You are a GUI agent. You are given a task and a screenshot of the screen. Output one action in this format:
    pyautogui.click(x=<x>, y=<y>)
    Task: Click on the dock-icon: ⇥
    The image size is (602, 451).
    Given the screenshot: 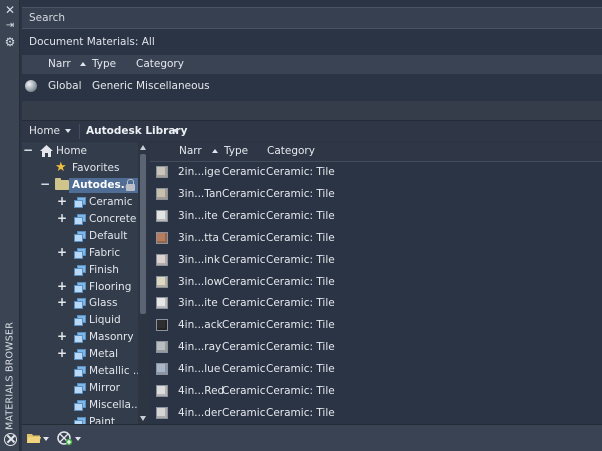 What is the action you would take?
    pyautogui.click(x=10, y=26)
    